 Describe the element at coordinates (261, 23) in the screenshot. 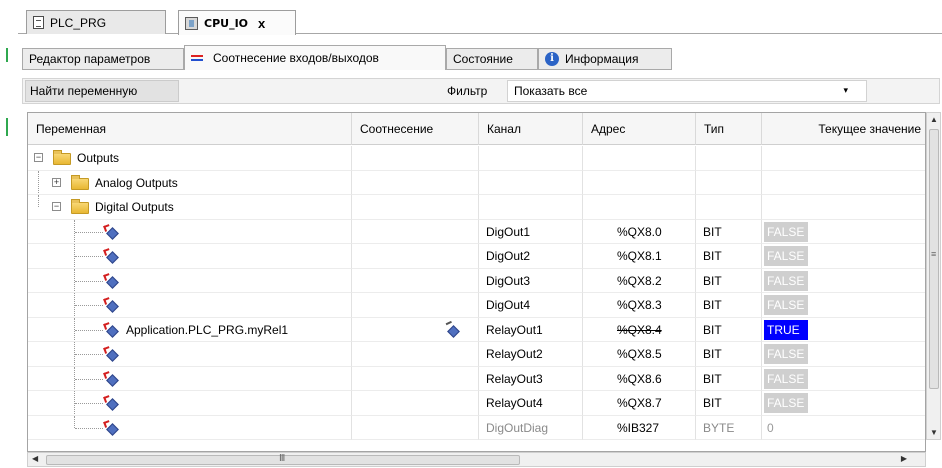

I see `close-icon: x` at that location.